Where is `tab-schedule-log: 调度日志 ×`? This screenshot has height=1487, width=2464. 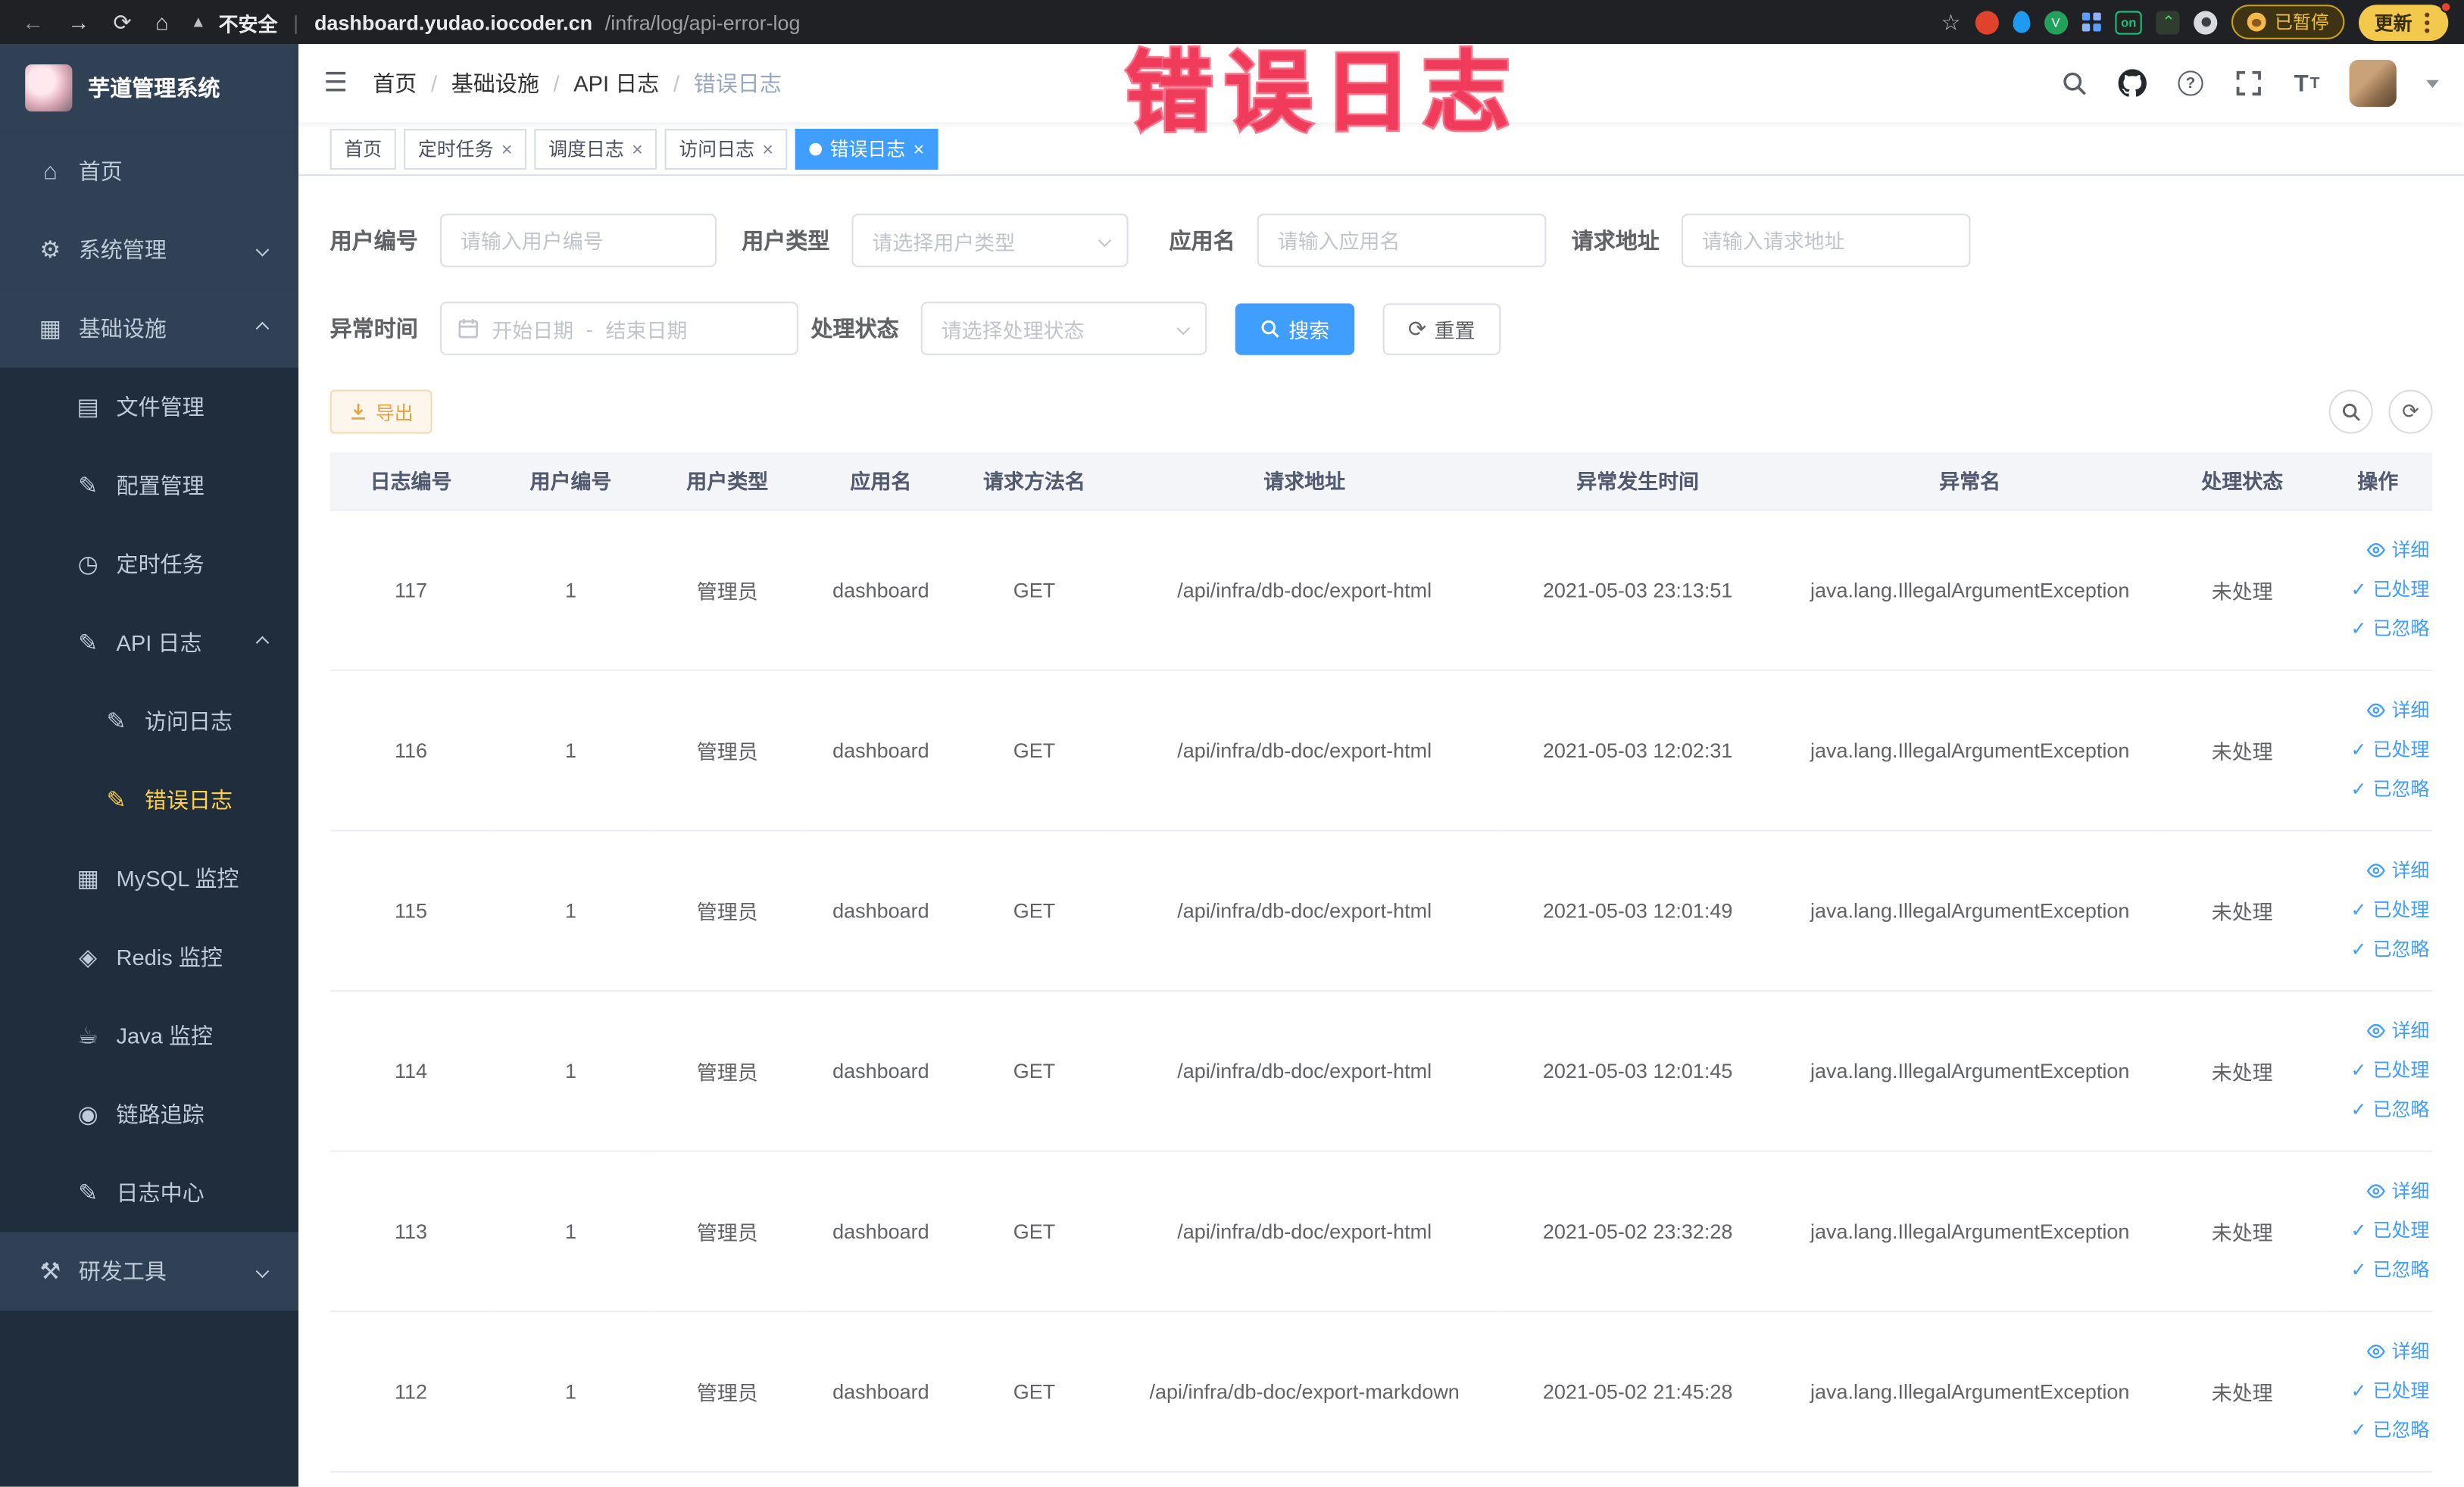
tab-schedule-log: 调度日志 × is located at coordinates (595, 149).